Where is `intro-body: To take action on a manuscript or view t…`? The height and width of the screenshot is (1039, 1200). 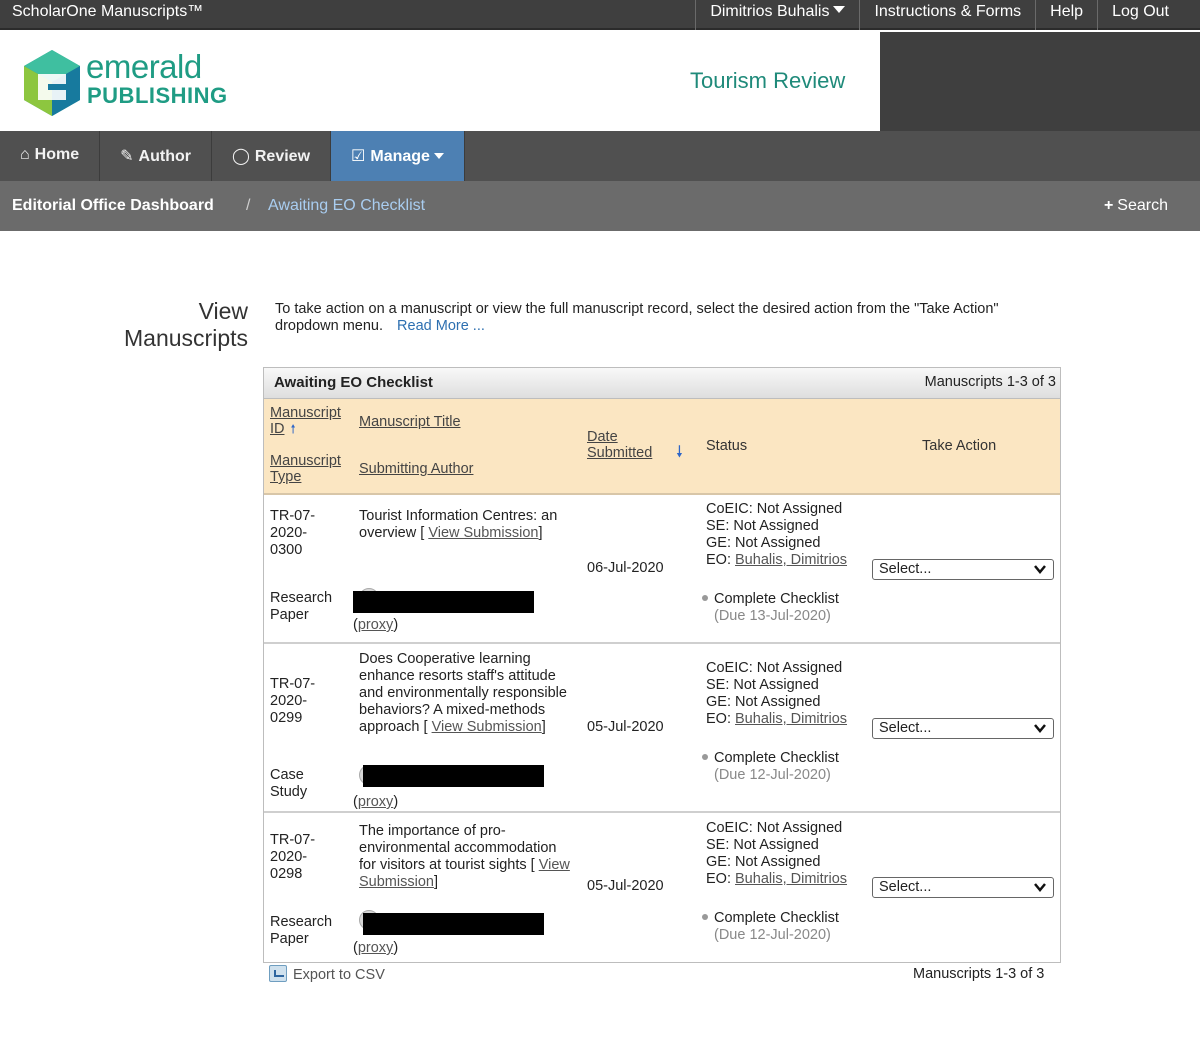 intro-body: To take action on a manuscript or view t… is located at coordinates (637, 317).